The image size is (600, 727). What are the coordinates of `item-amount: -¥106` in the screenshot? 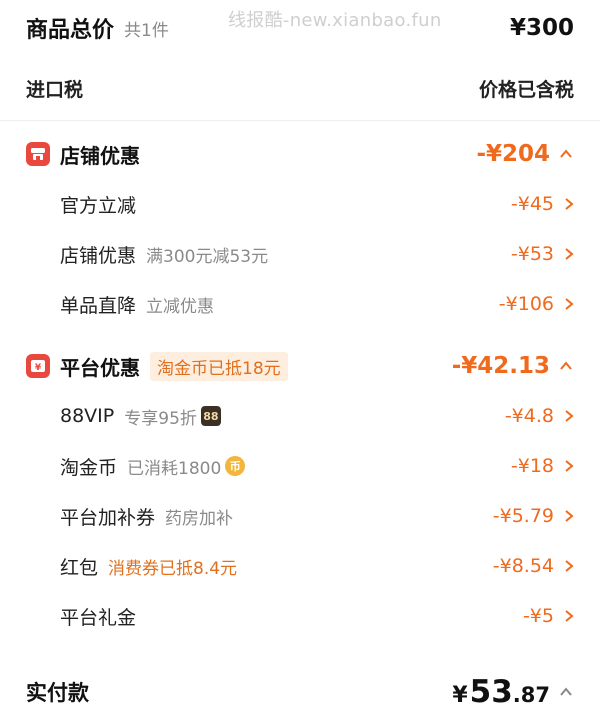 It's located at (536, 304).